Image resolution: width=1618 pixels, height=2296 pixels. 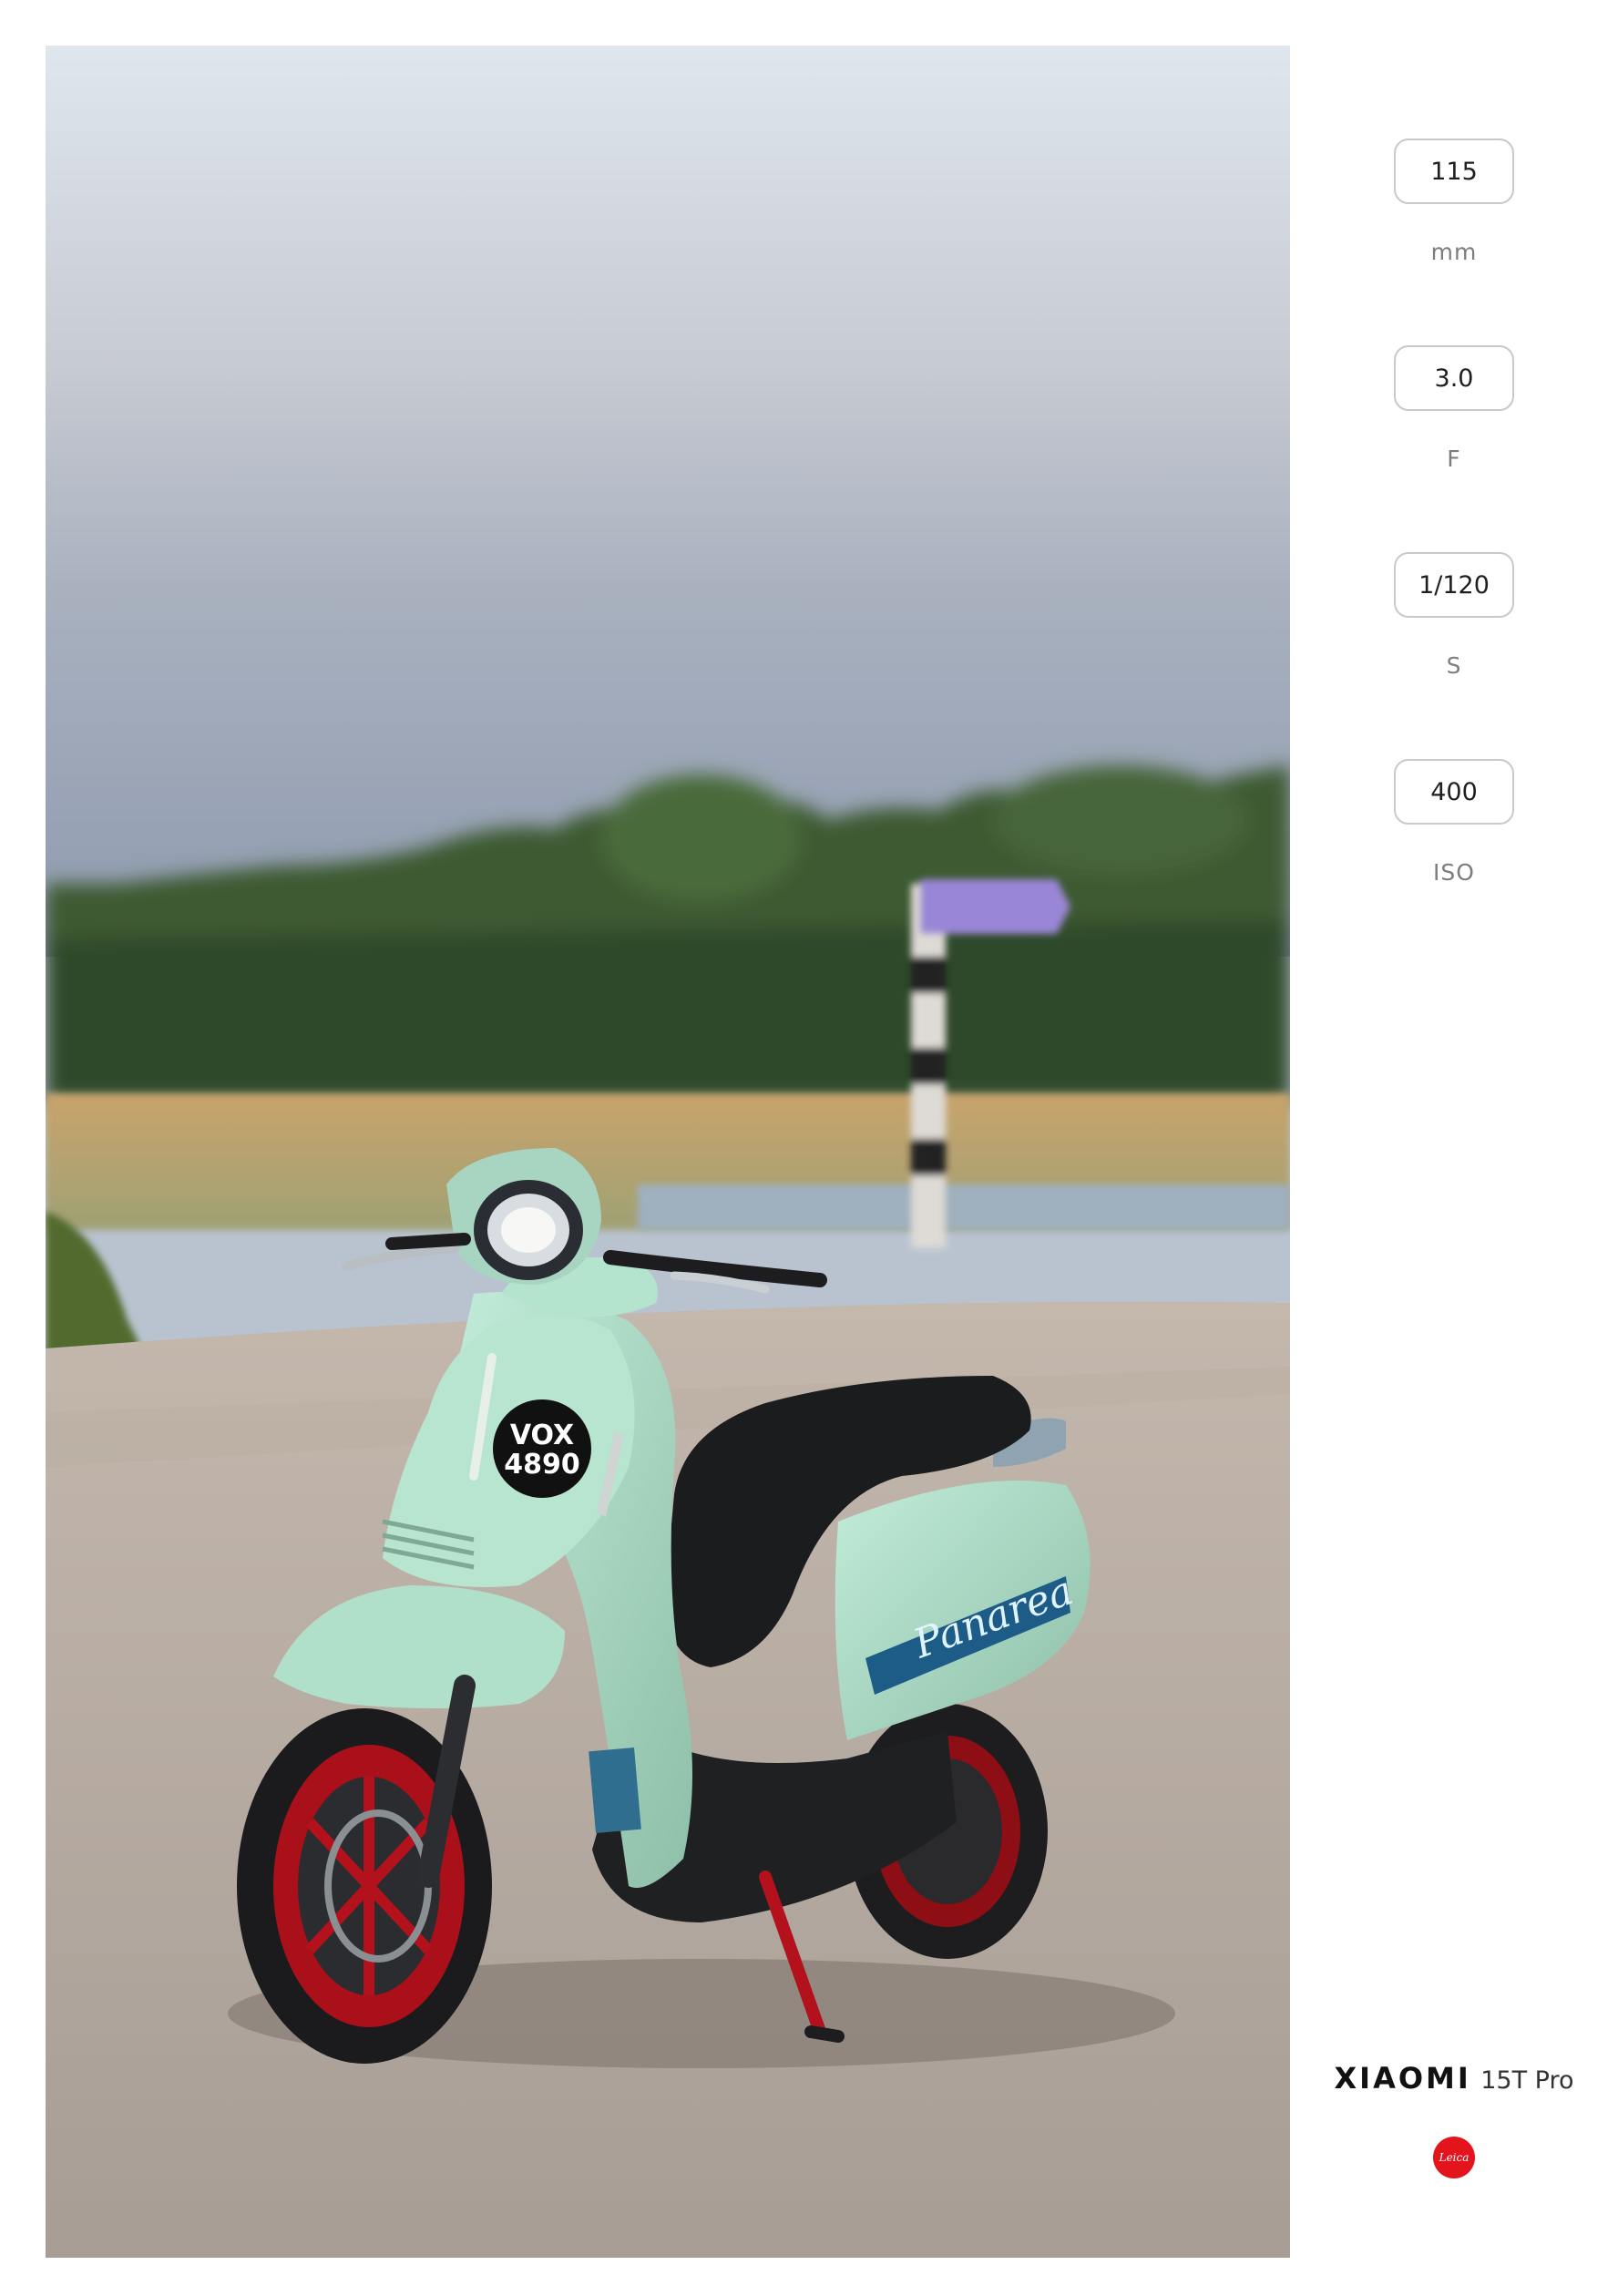 I want to click on iso-unit: ISO, so click(x=1454, y=873).